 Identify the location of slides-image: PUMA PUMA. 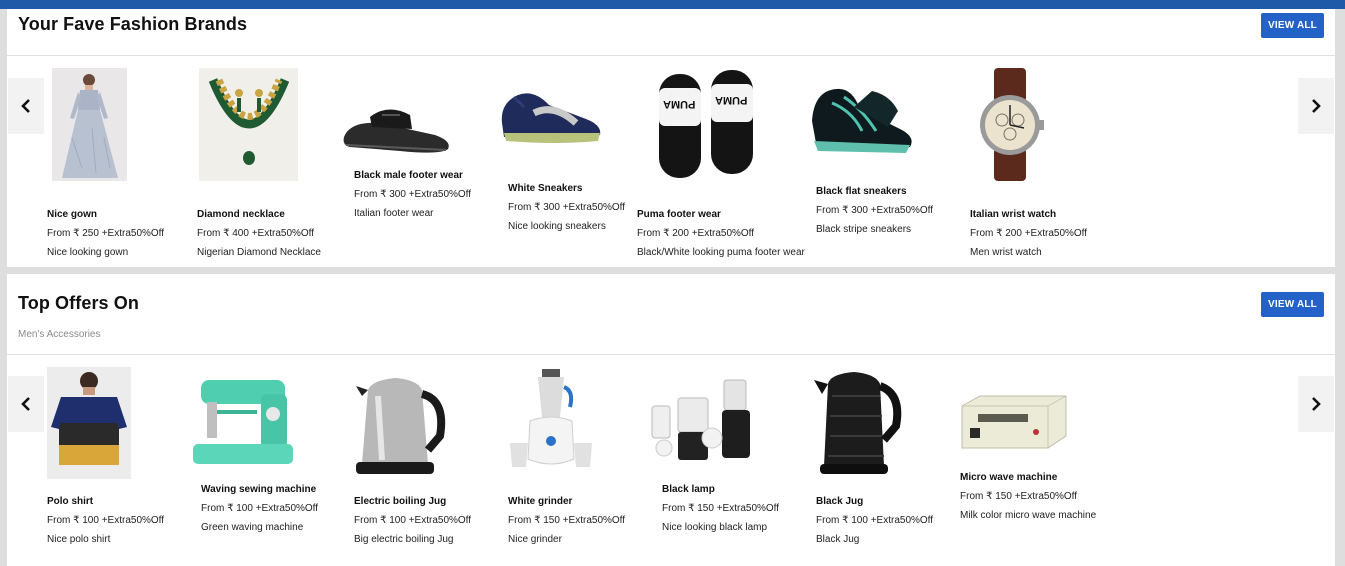
(706, 124).